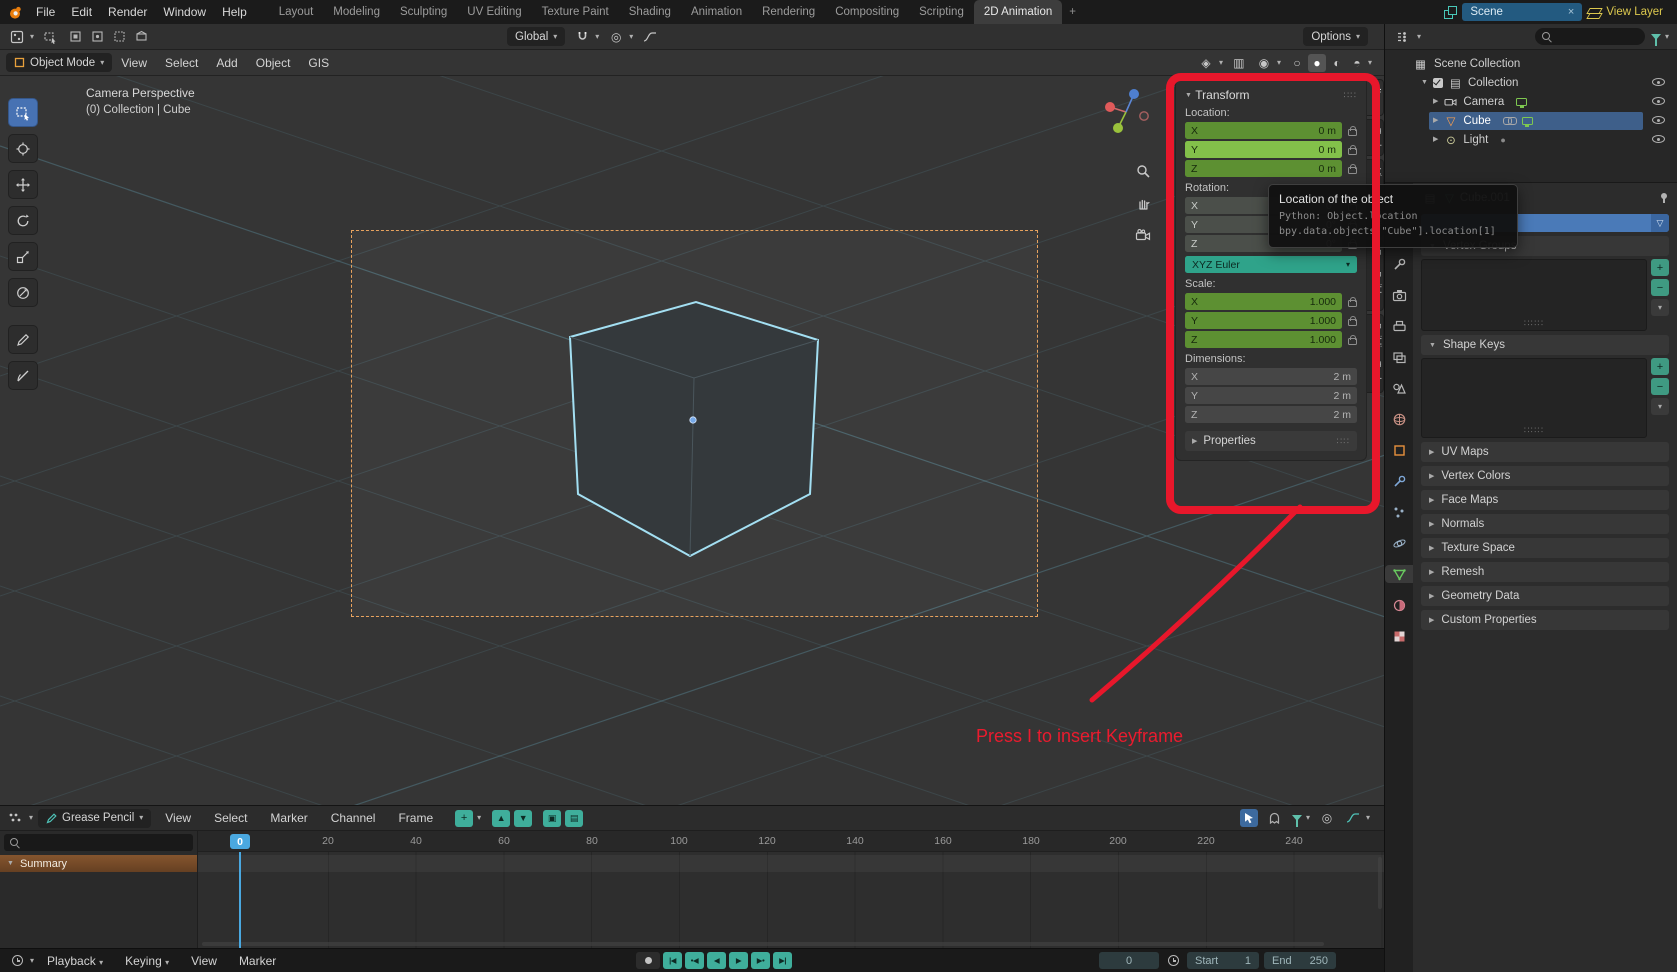 The image size is (1677, 972). What do you see at coordinates (1143, 235) in the screenshot?
I see `camera-view-icon` at bounding box center [1143, 235].